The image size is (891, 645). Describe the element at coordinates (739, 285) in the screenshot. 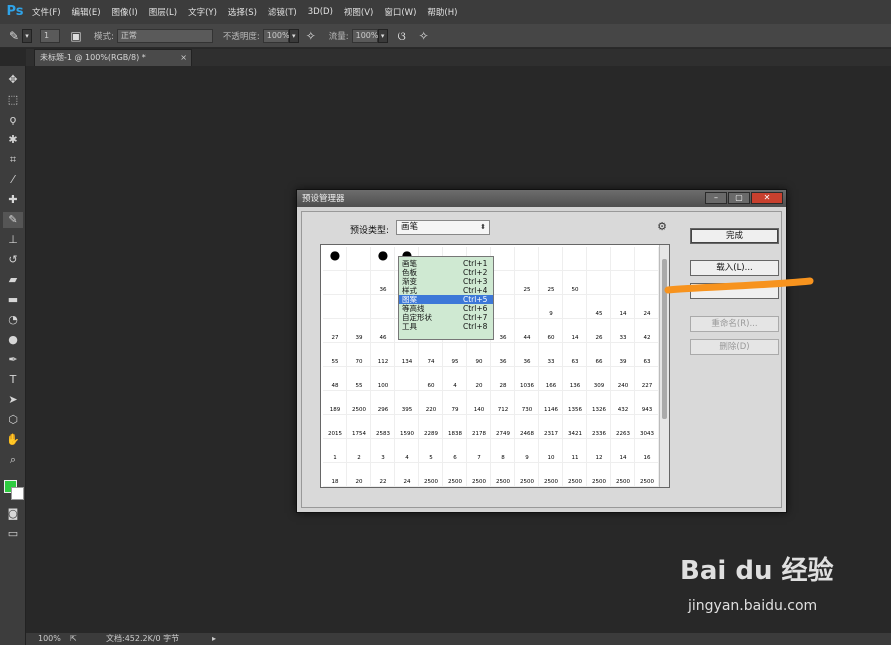

I see `annotation-stroke` at that location.